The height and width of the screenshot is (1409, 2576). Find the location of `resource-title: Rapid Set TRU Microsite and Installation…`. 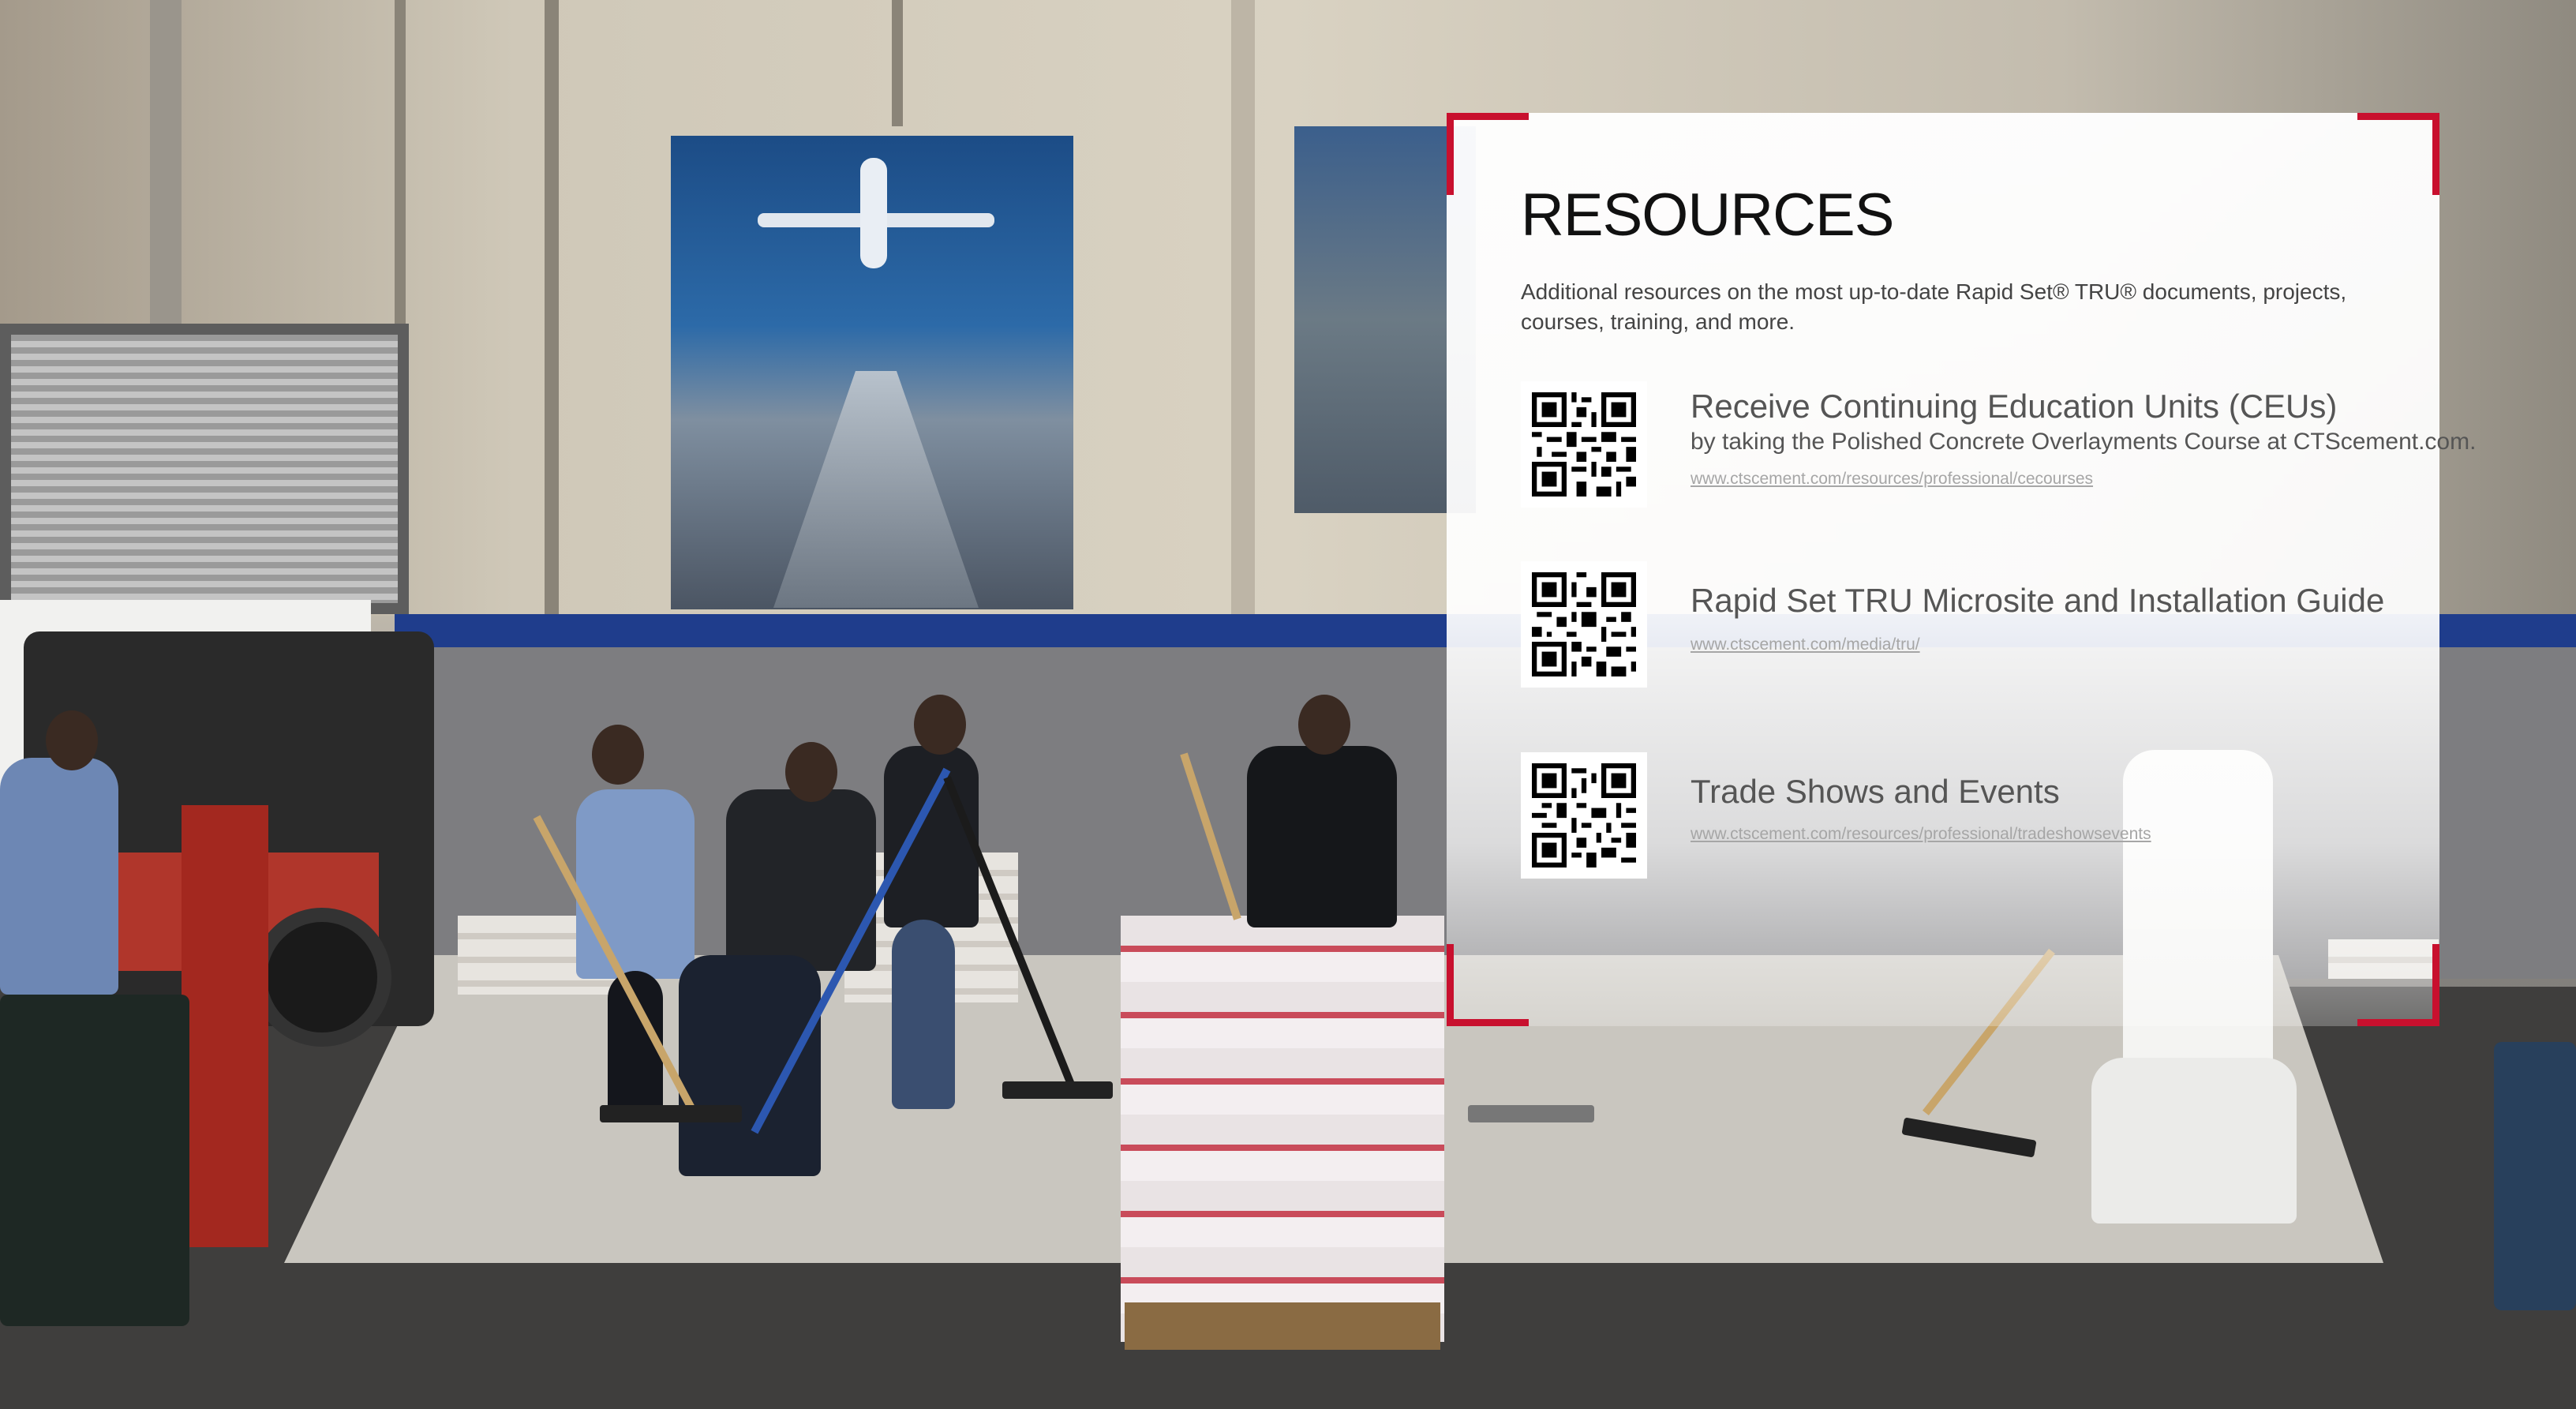

resource-title: Rapid Set TRU Microsite and Installation… is located at coordinates (2037, 600).